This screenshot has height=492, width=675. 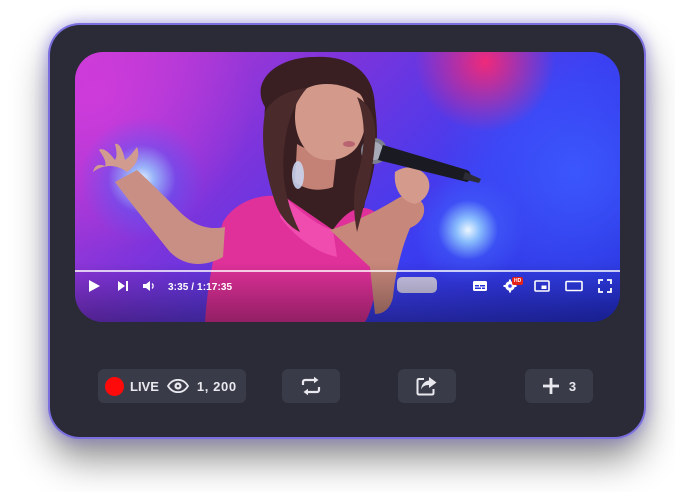 I want to click on add-button: 3, so click(x=559, y=386).